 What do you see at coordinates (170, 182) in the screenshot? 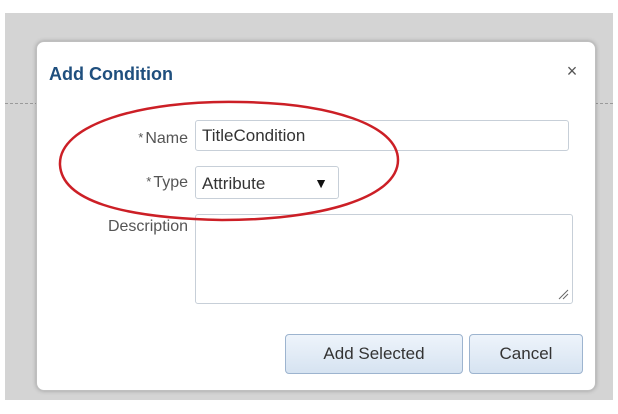
I see `type-label-text: Type` at bounding box center [170, 182].